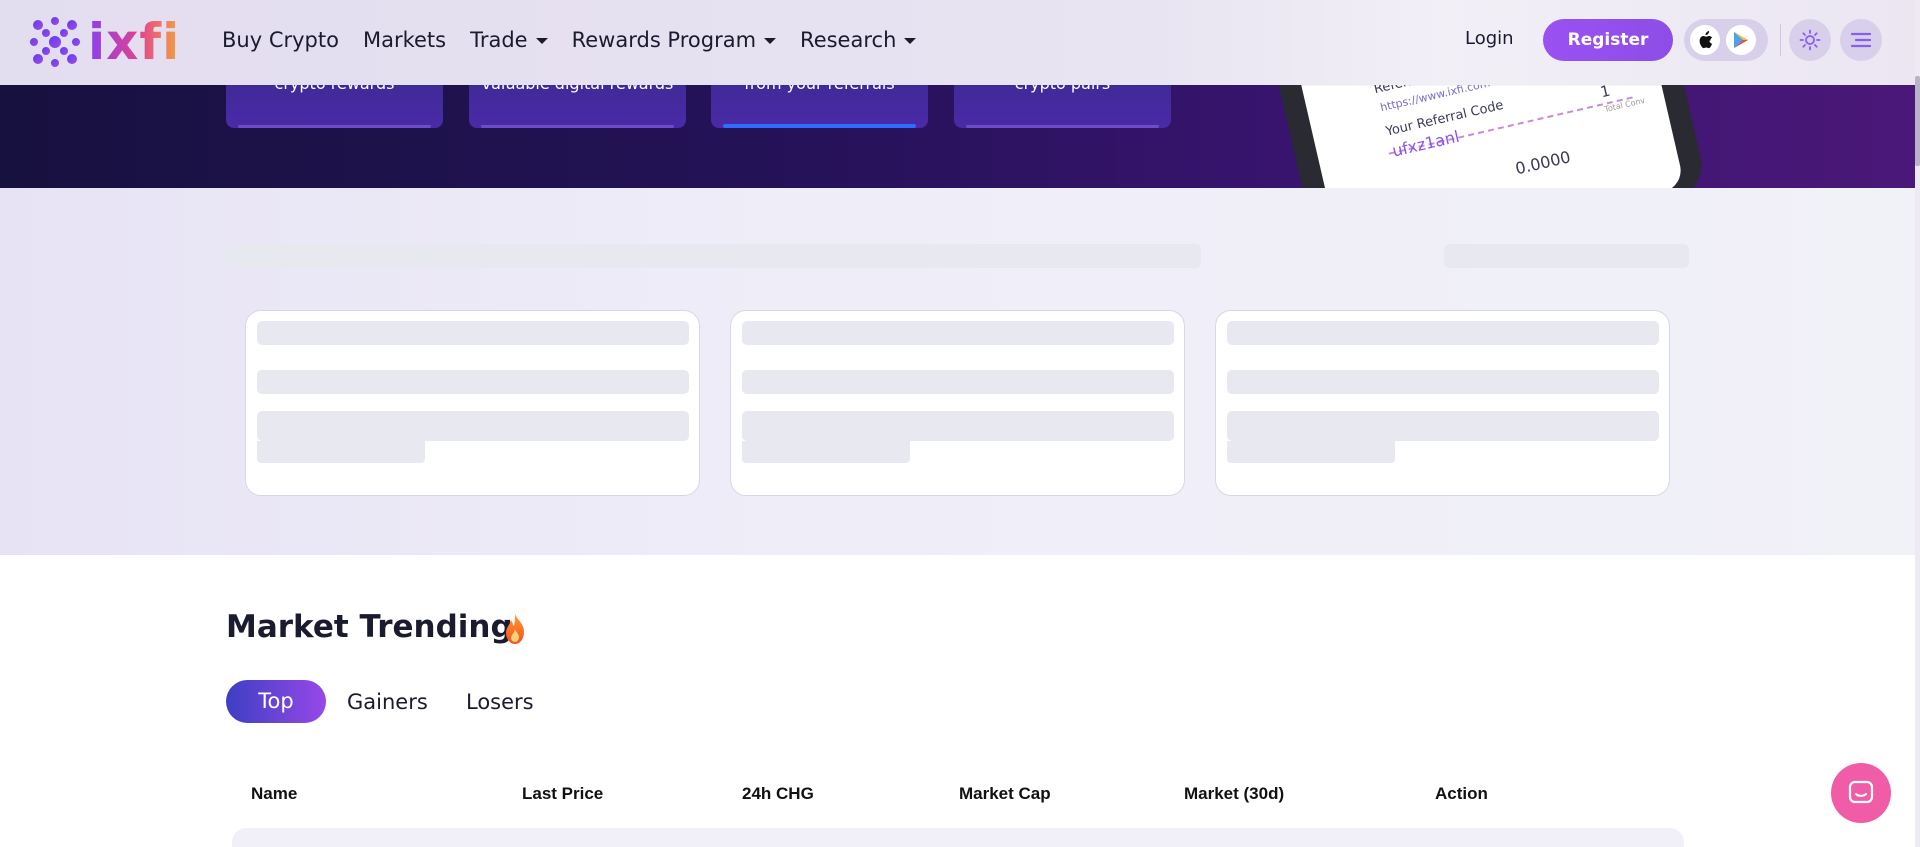 The height and width of the screenshot is (847, 1920). Describe the element at coordinates (819, 126) in the screenshot. I see `hero-card-active-underline` at that location.